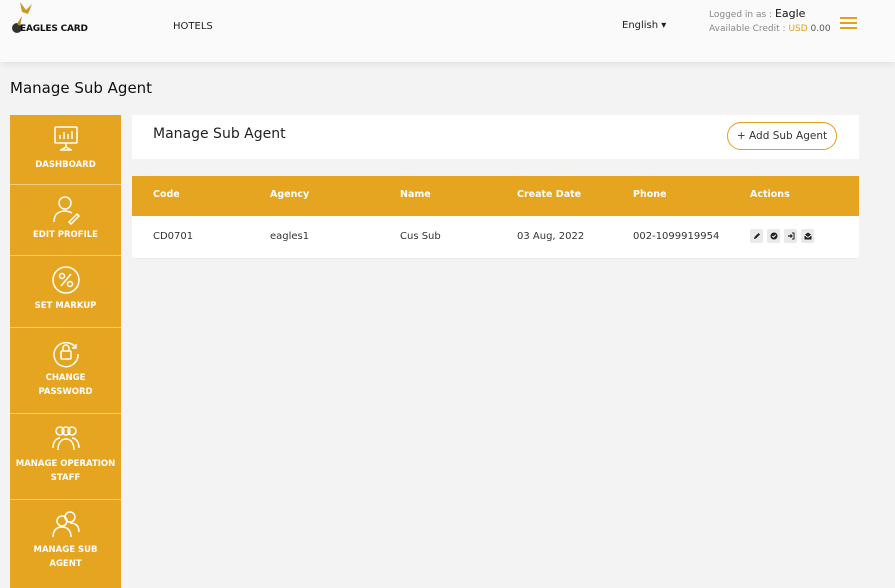 The width and height of the screenshot is (895, 588). What do you see at coordinates (807, 236) in the screenshot?
I see `mail-icon` at bounding box center [807, 236].